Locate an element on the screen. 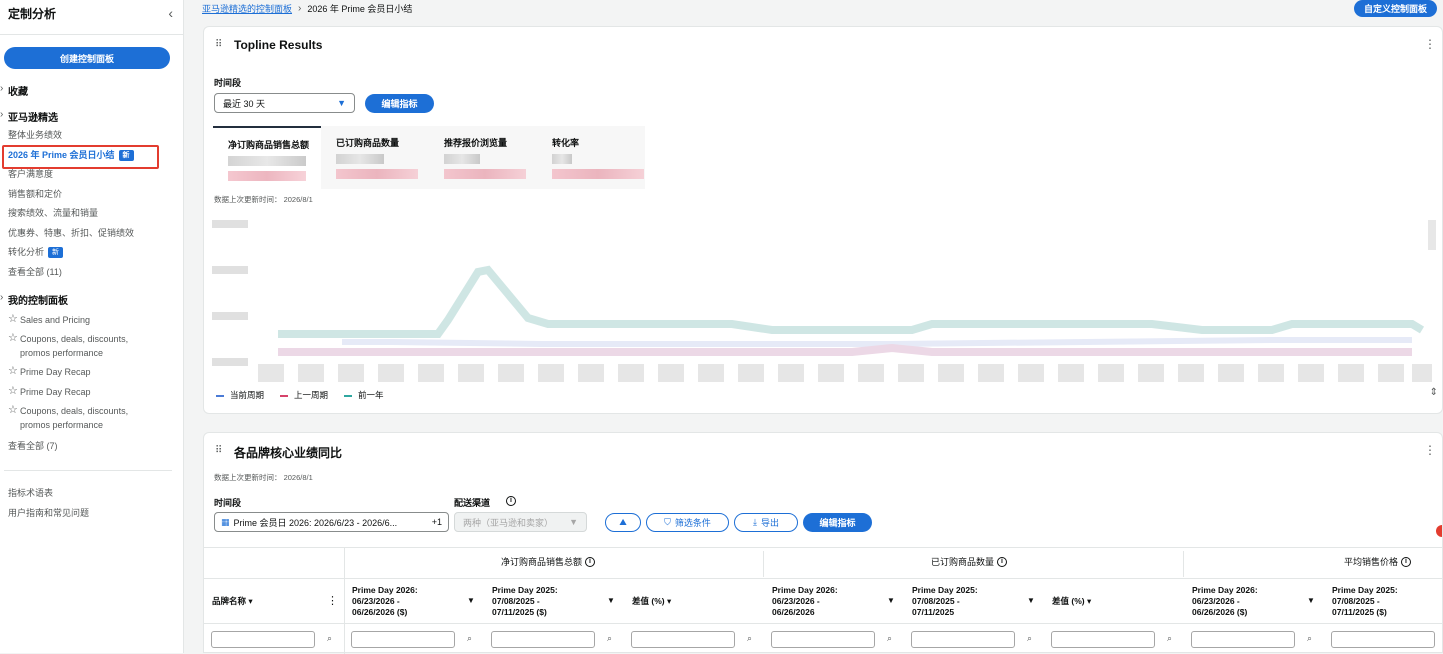  metric-tab-featured-offer-views: 推荐报价浏览量 is located at coordinates (483, 157).